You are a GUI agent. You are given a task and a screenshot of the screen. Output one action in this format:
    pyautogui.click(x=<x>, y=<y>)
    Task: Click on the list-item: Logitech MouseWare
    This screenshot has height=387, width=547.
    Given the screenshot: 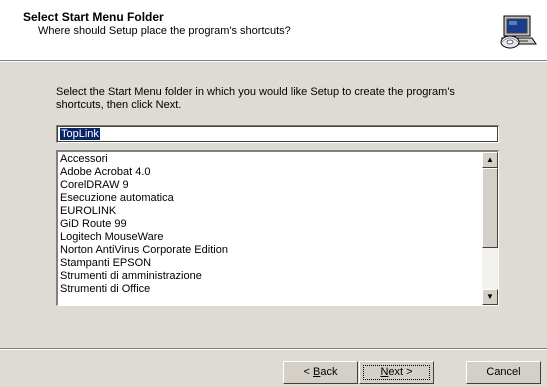 What is the action you would take?
    pyautogui.click(x=270, y=237)
    